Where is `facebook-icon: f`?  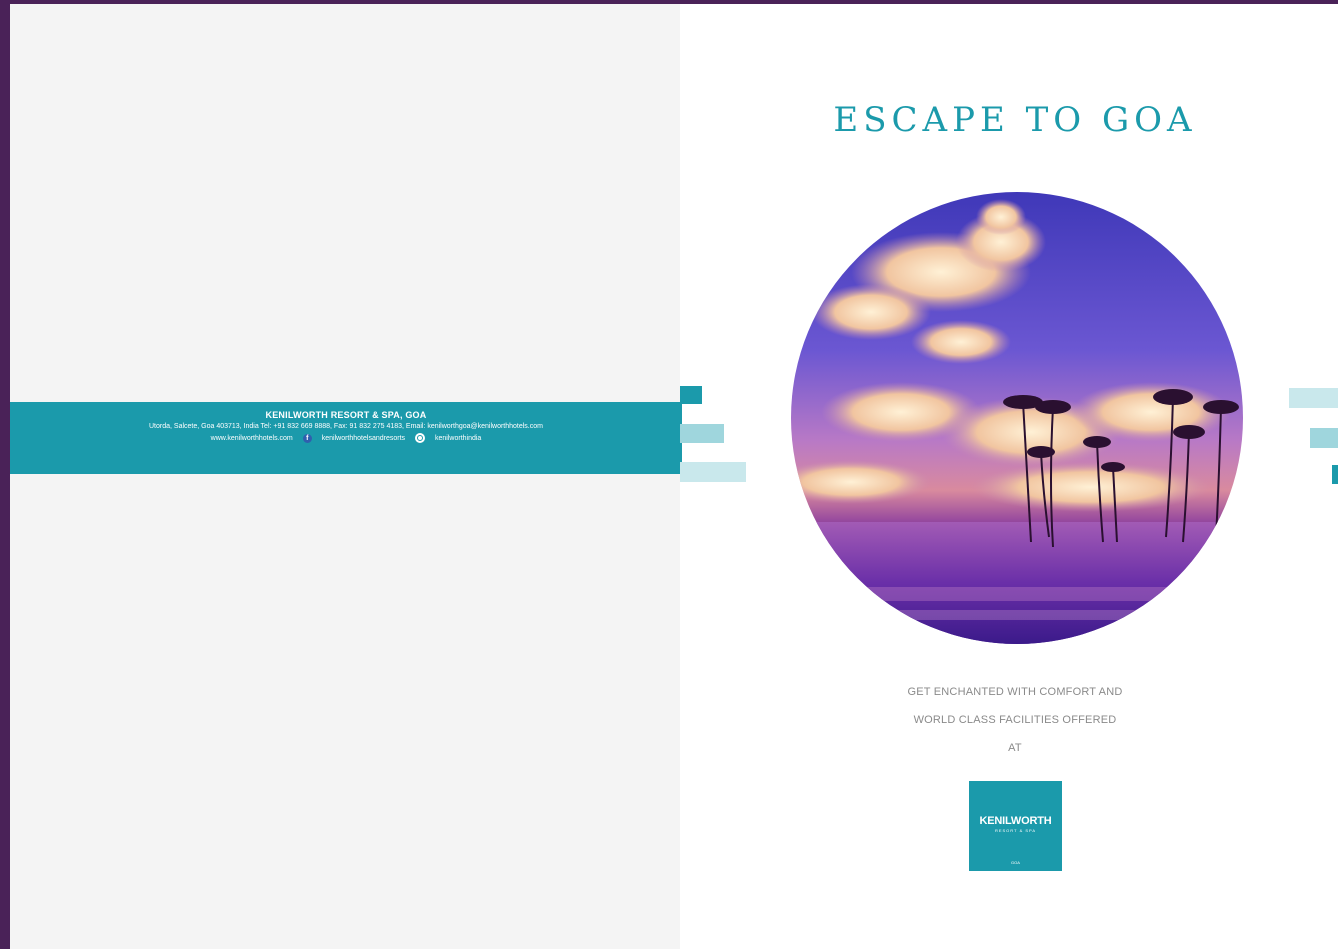 facebook-icon: f is located at coordinates (307, 438).